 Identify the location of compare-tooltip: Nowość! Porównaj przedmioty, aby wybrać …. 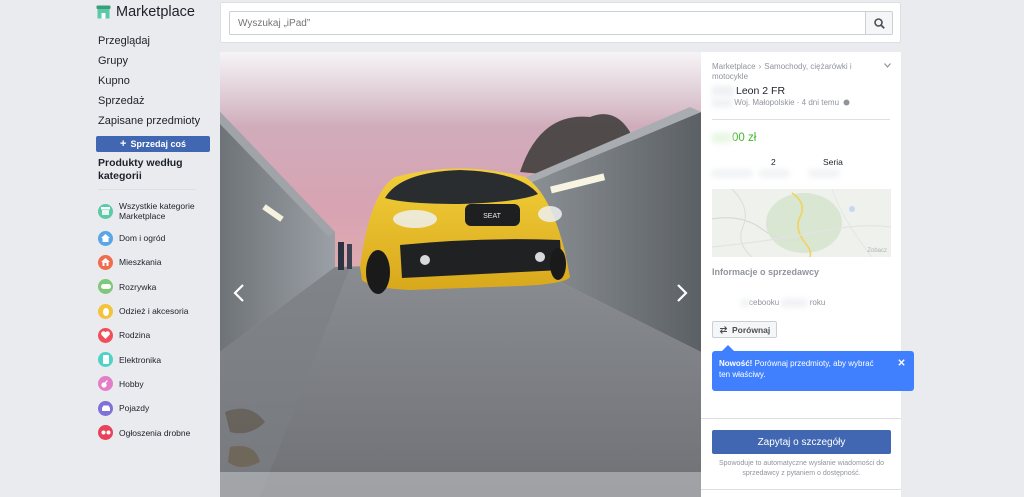
(813, 368).